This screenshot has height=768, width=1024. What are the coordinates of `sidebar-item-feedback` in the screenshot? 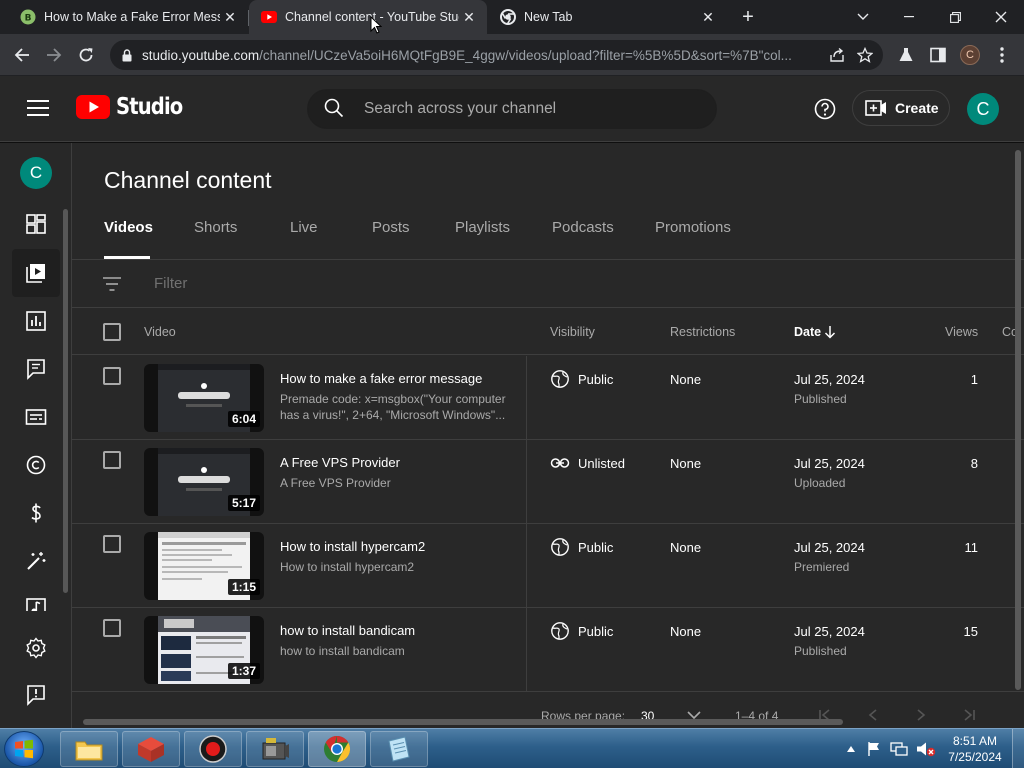 It's located at (36, 695).